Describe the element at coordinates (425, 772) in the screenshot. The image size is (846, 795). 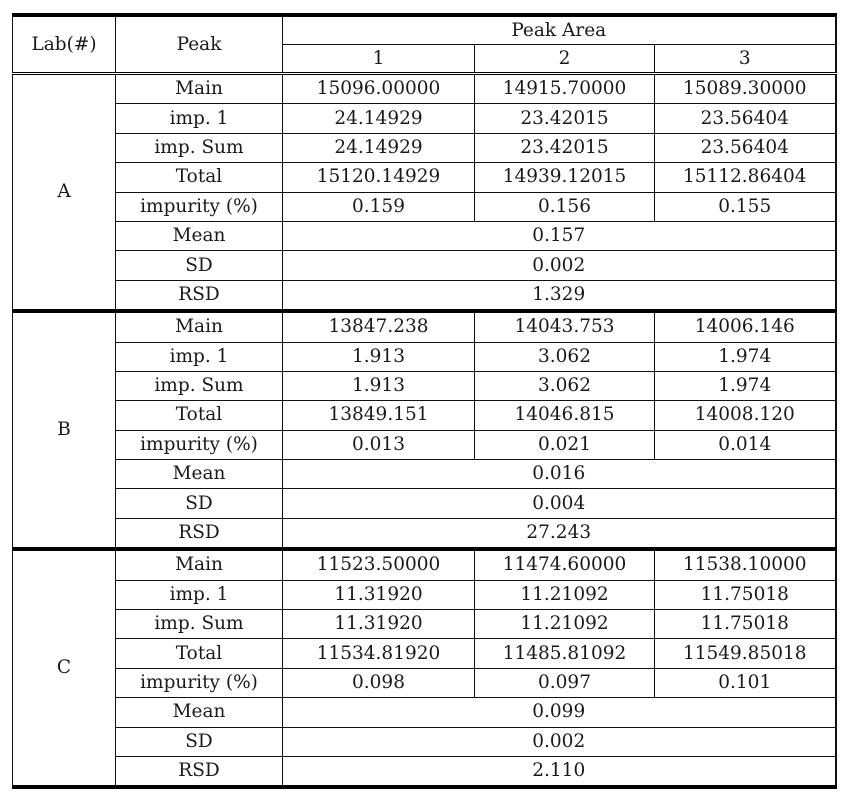
I see `stat-row: RSD 2.110` at that location.